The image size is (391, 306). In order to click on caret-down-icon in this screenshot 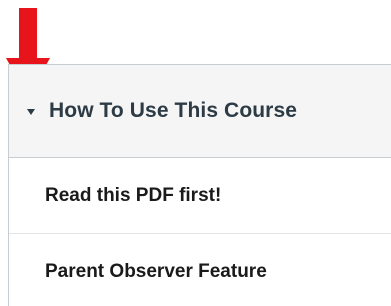, I will do `click(31, 112)`.